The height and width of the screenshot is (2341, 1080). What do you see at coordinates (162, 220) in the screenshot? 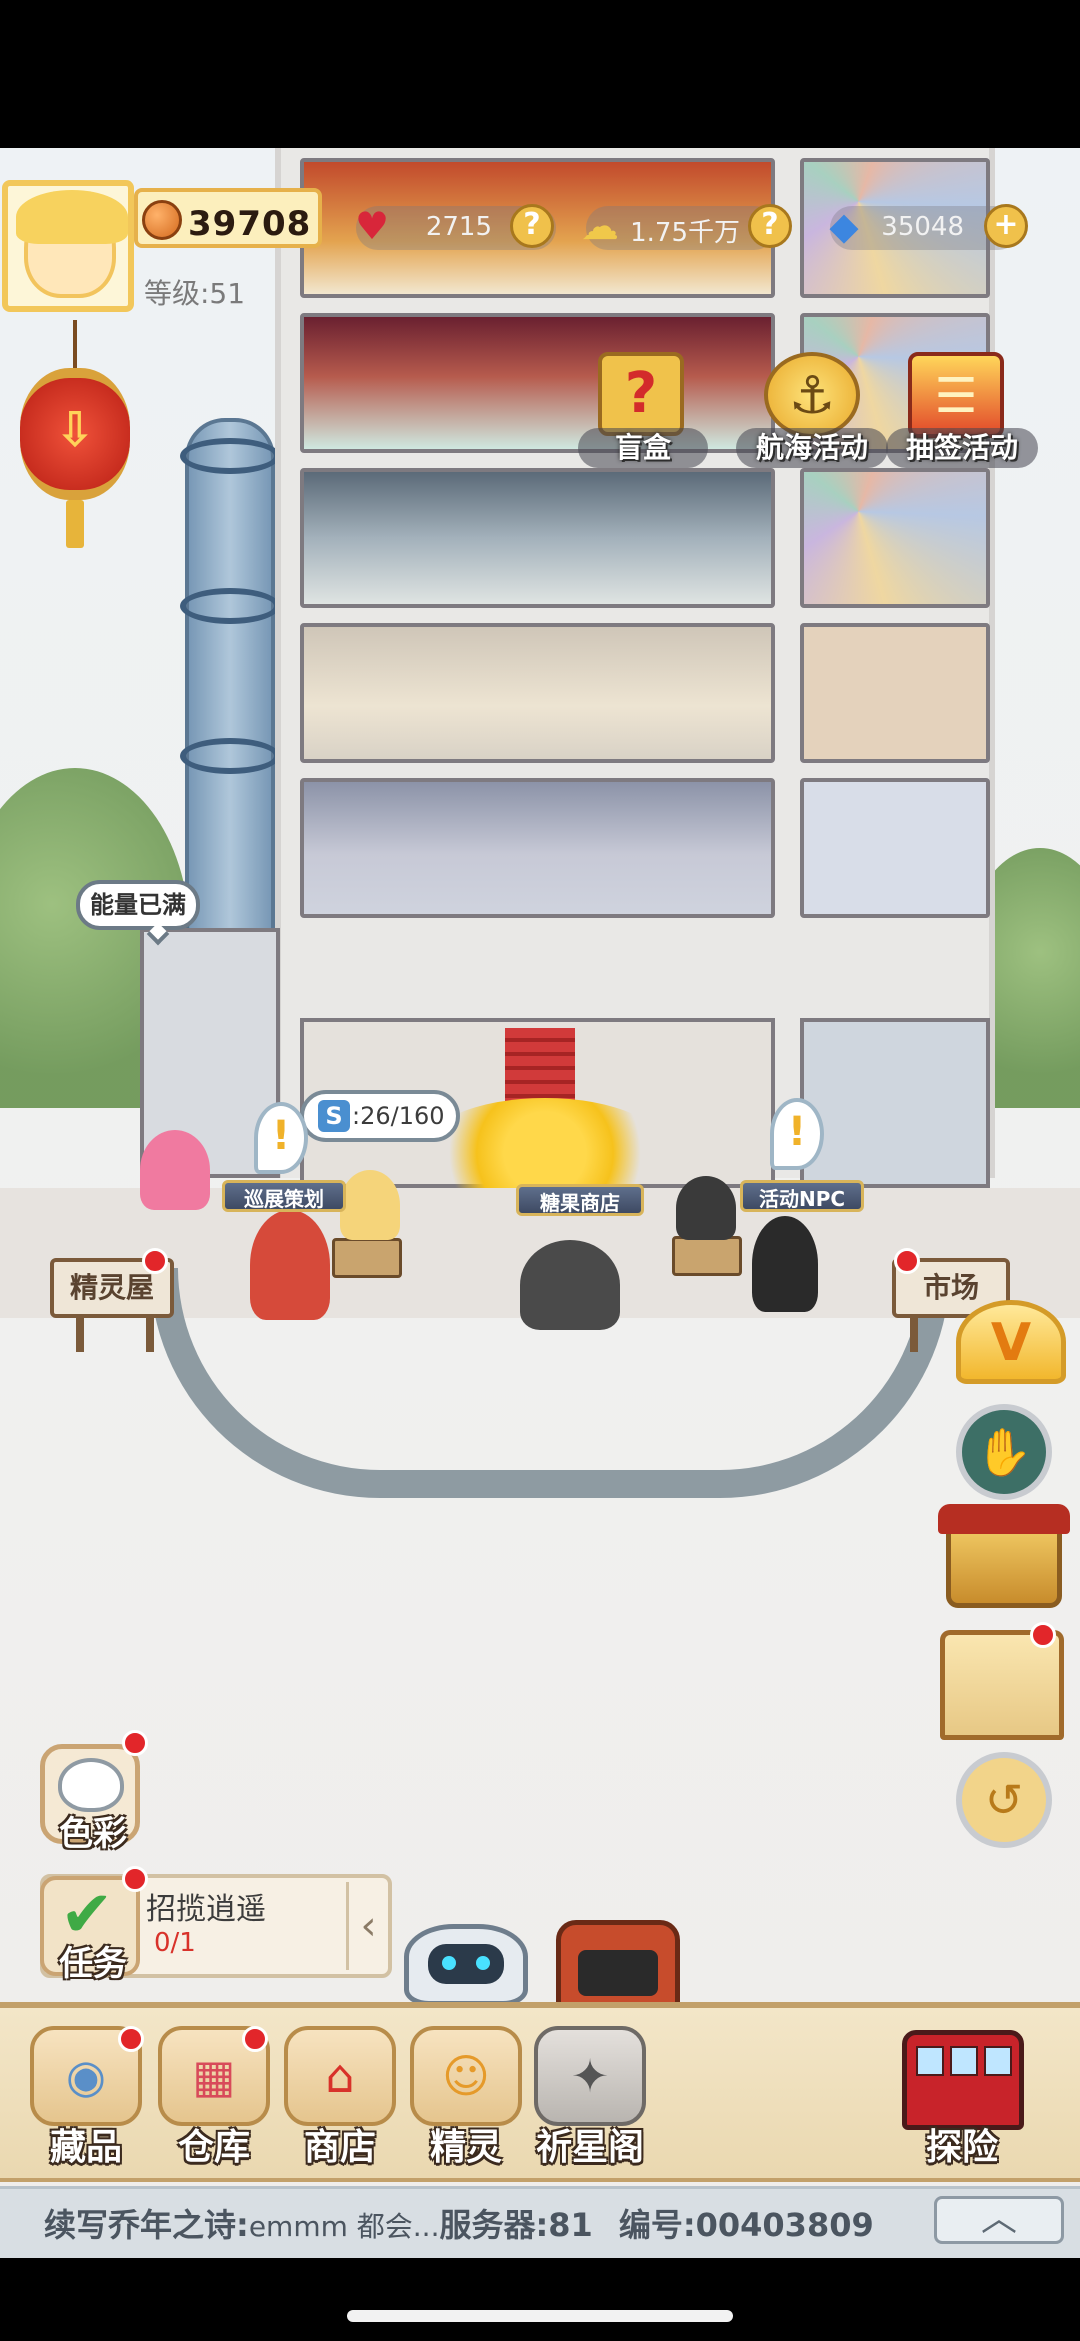
I see `coin-icon` at bounding box center [162, 220].